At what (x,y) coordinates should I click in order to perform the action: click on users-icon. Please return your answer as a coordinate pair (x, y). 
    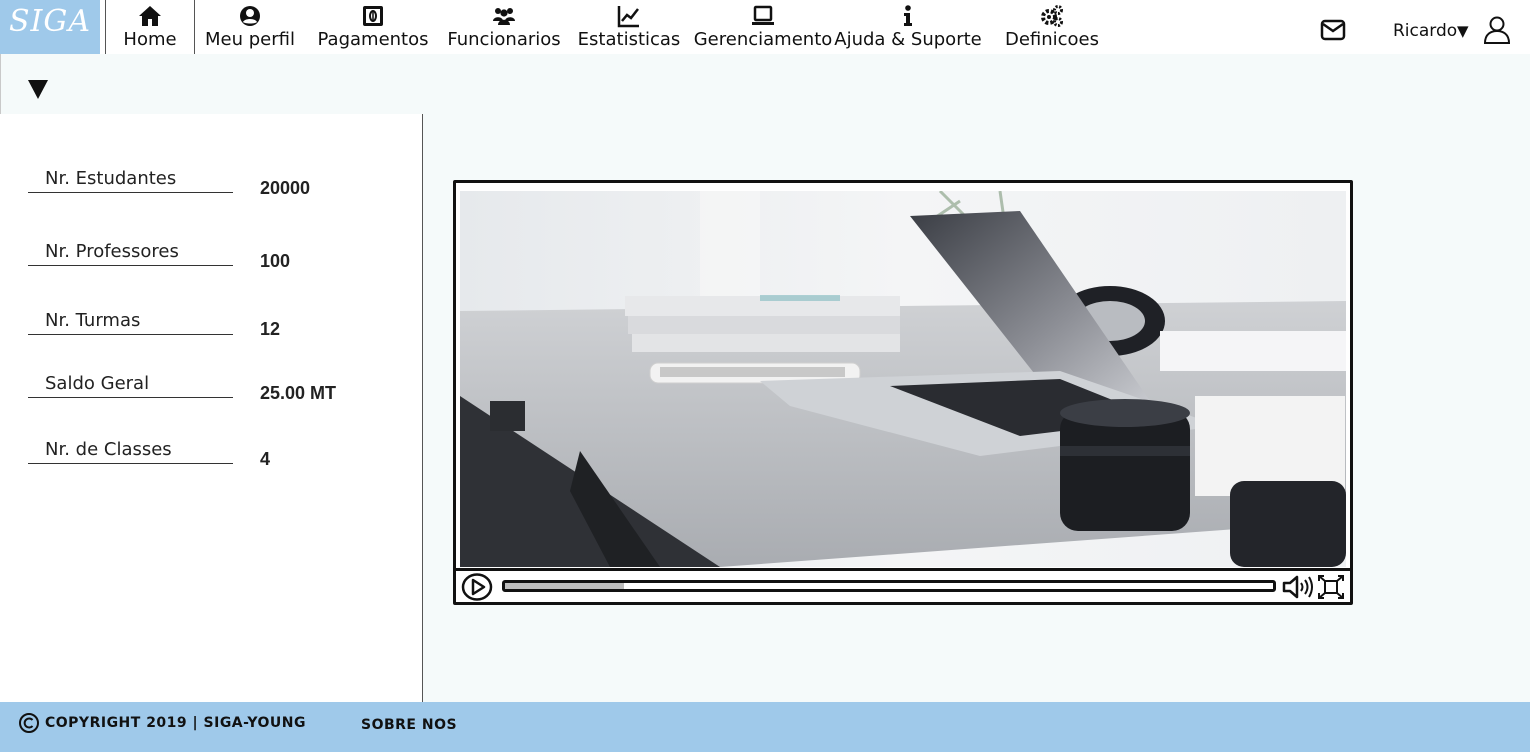
    Looking at the image, I should click on (504, 16).